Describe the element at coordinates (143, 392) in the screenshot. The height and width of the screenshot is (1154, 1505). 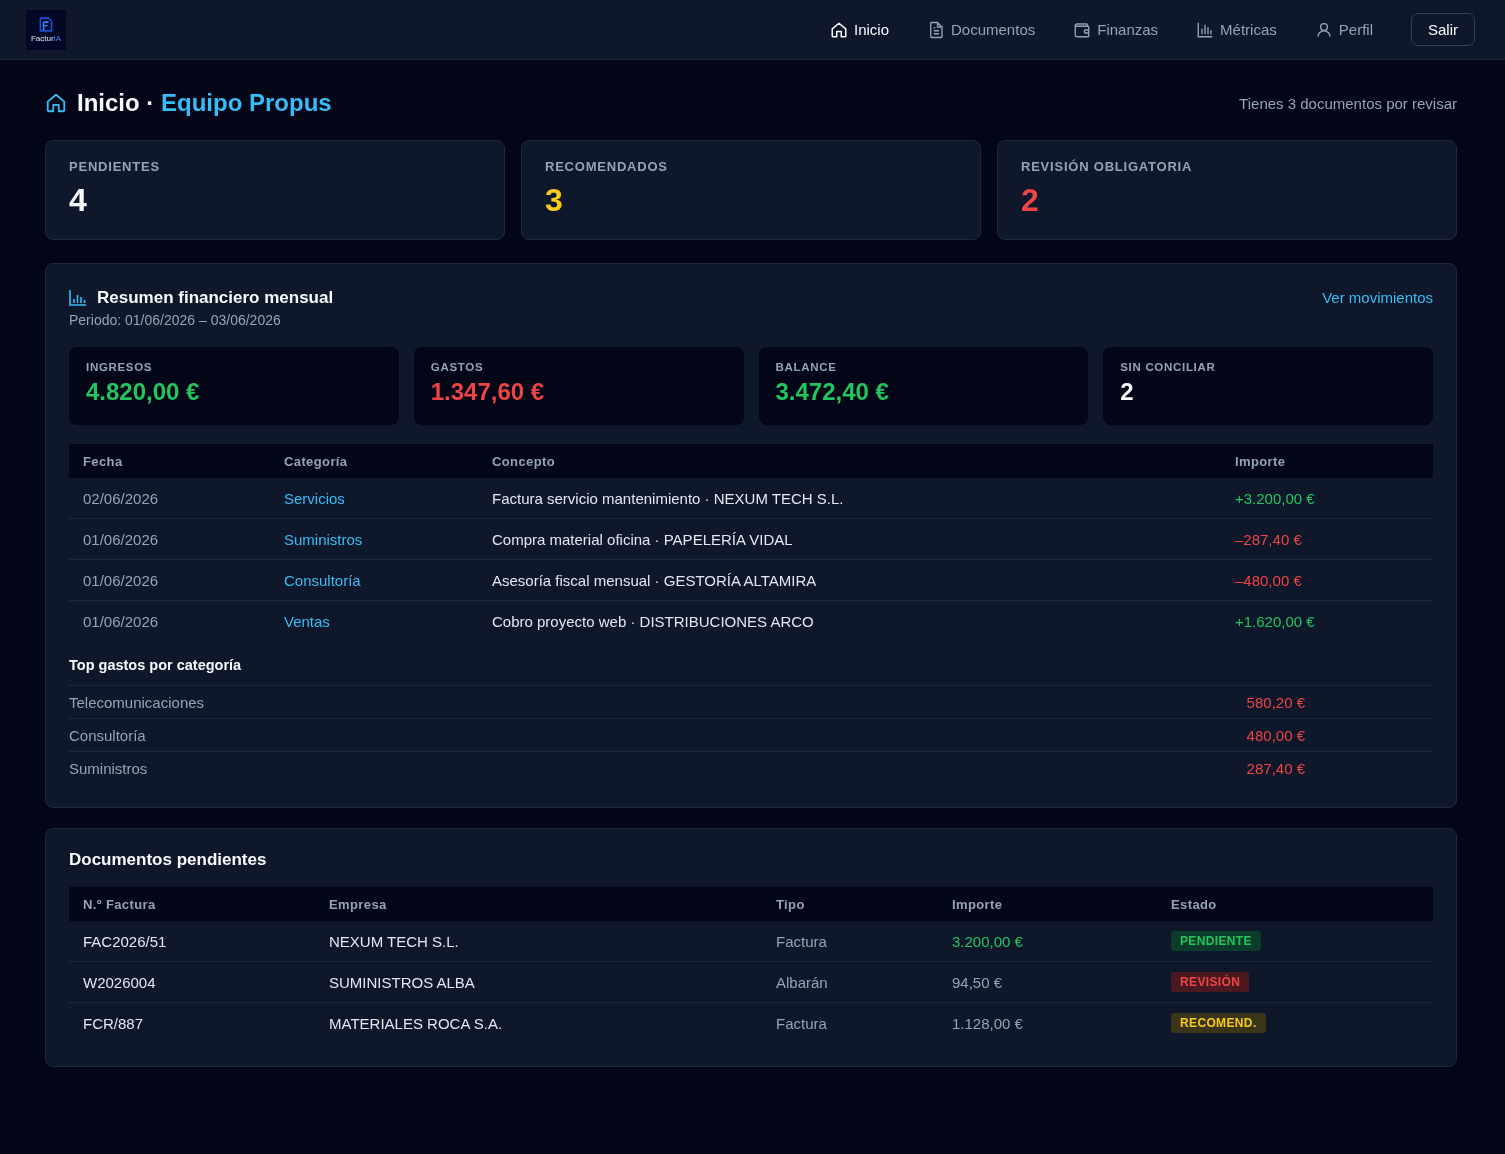
I see `metric-value: 4.820,00 €` at that location.